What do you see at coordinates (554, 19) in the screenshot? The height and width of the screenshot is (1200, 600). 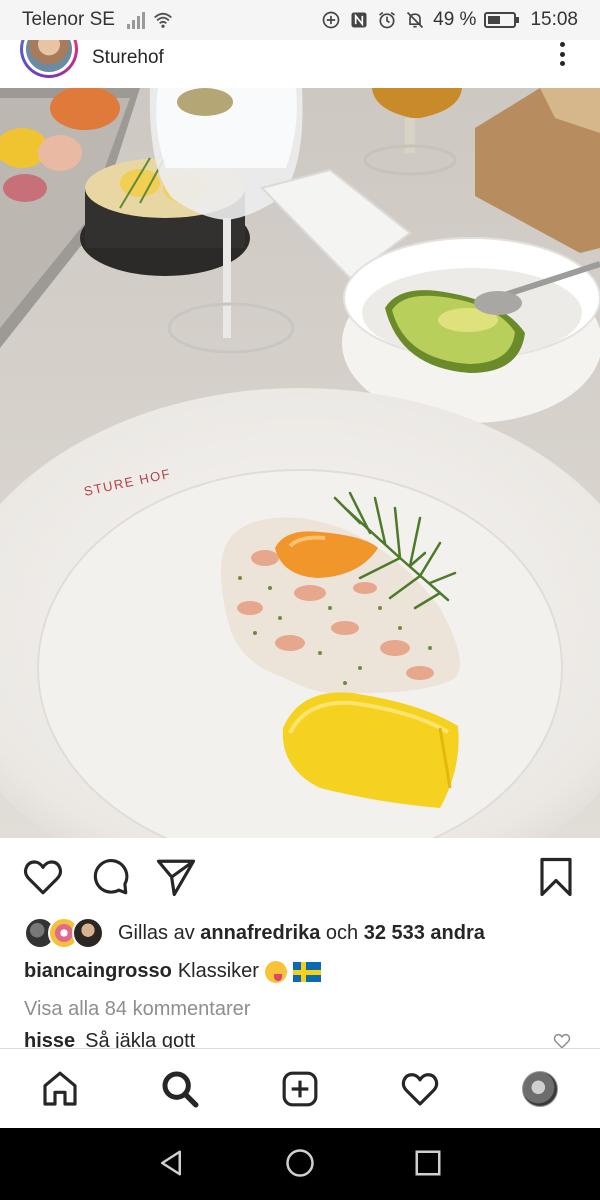 I see `clock: 15:08` at bounding box center [554, 19].